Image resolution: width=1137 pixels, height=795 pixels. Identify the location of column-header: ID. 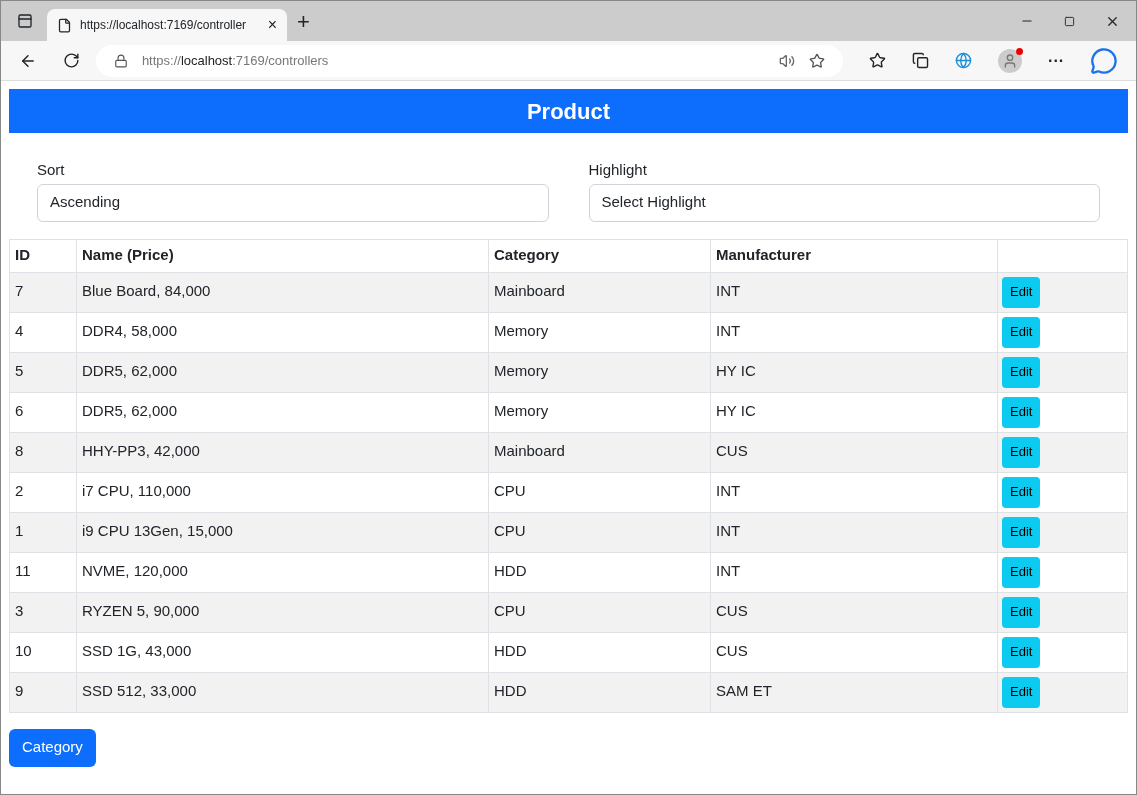
(43, 255).